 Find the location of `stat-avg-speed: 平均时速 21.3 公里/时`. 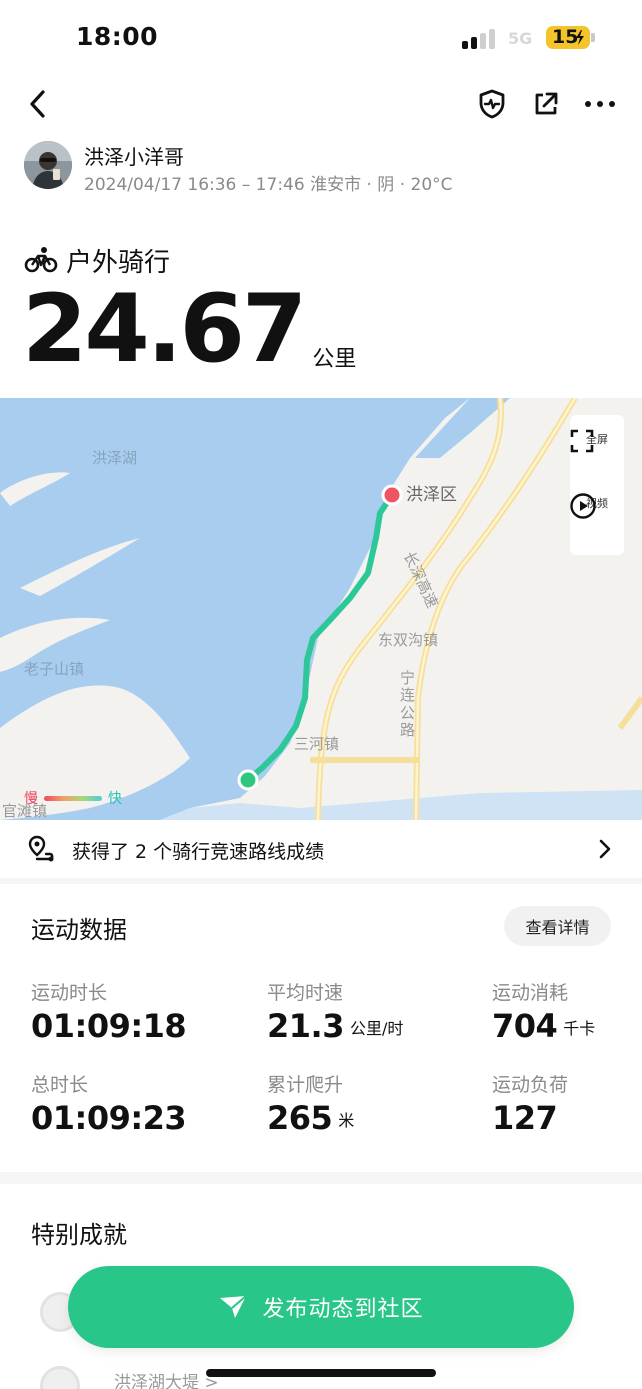

stat-avg-speed: 平均时速 21.3 公里/时 is located at coordinates (335, 1011).